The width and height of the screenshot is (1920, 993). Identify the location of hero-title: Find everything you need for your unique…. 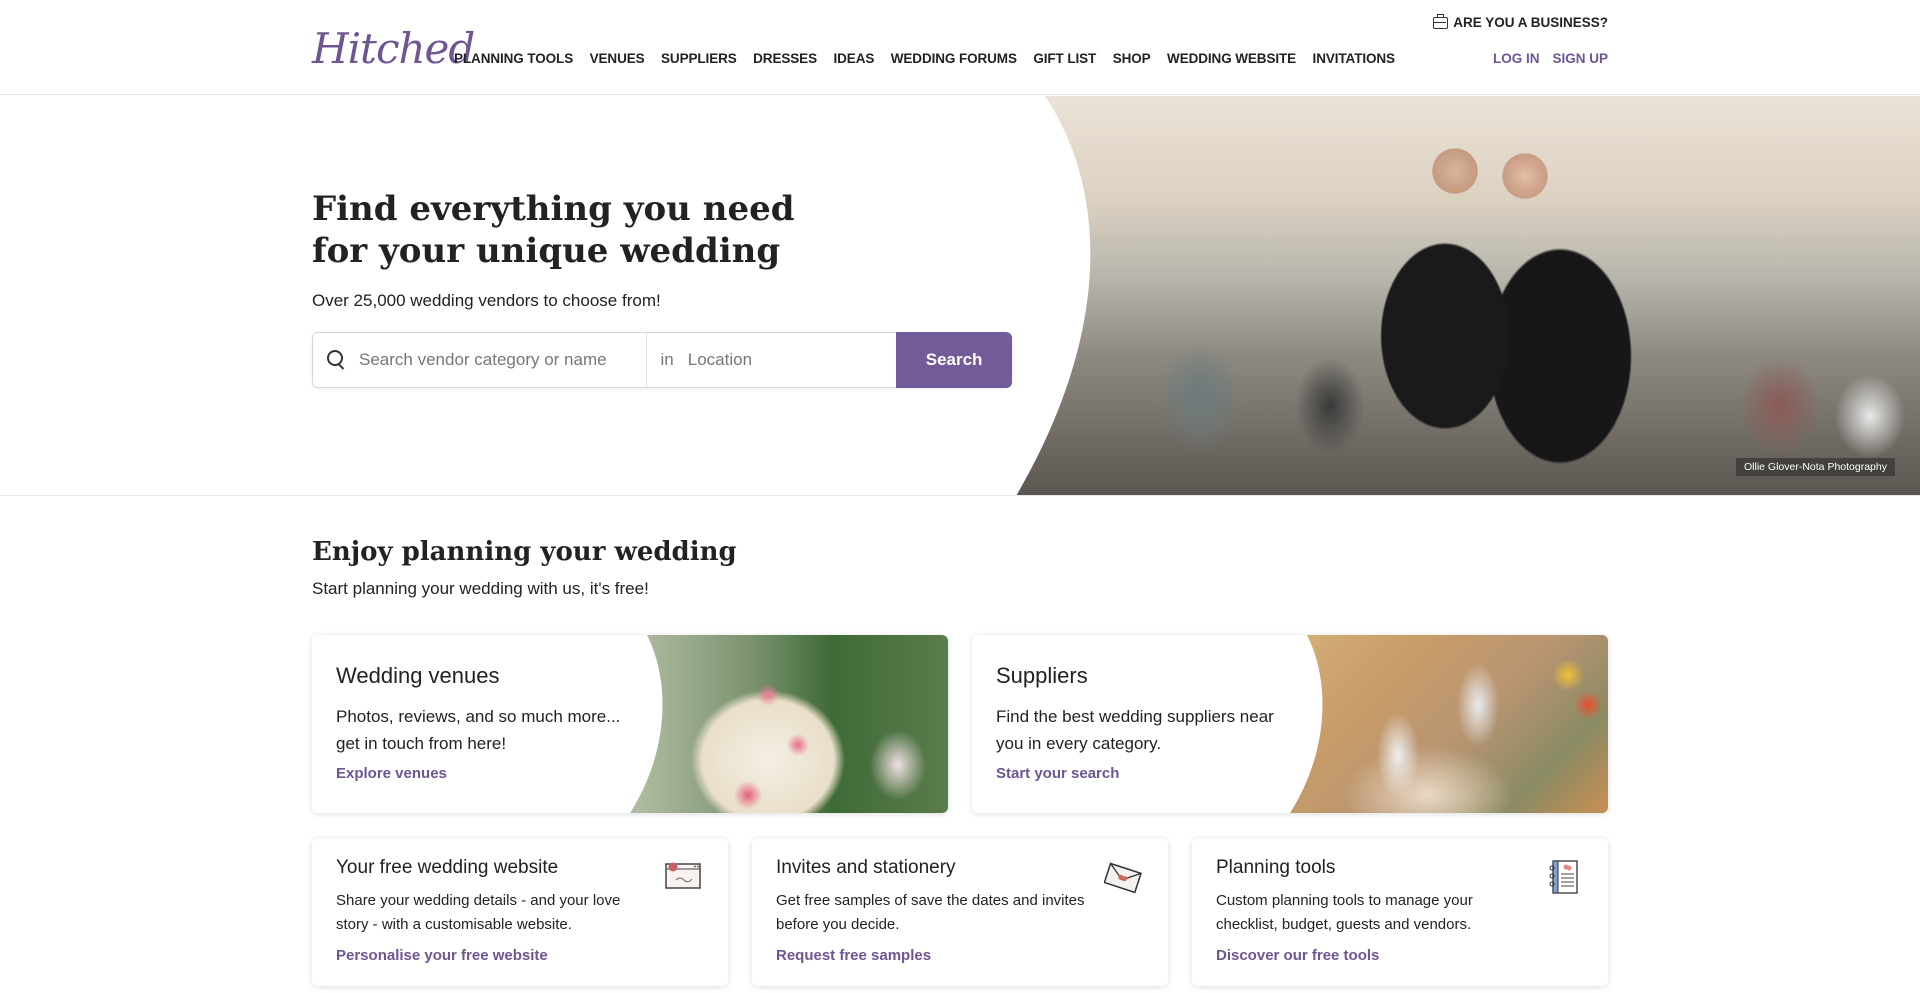
(553, 230).